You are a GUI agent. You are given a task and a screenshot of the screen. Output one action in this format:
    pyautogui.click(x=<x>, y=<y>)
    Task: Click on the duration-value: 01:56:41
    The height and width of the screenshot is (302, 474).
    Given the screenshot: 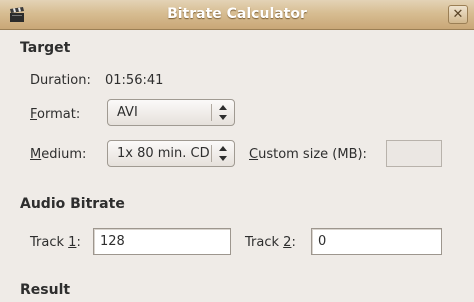 What is the action you would take?
    pyautogui.click(x=134, y=80)
    